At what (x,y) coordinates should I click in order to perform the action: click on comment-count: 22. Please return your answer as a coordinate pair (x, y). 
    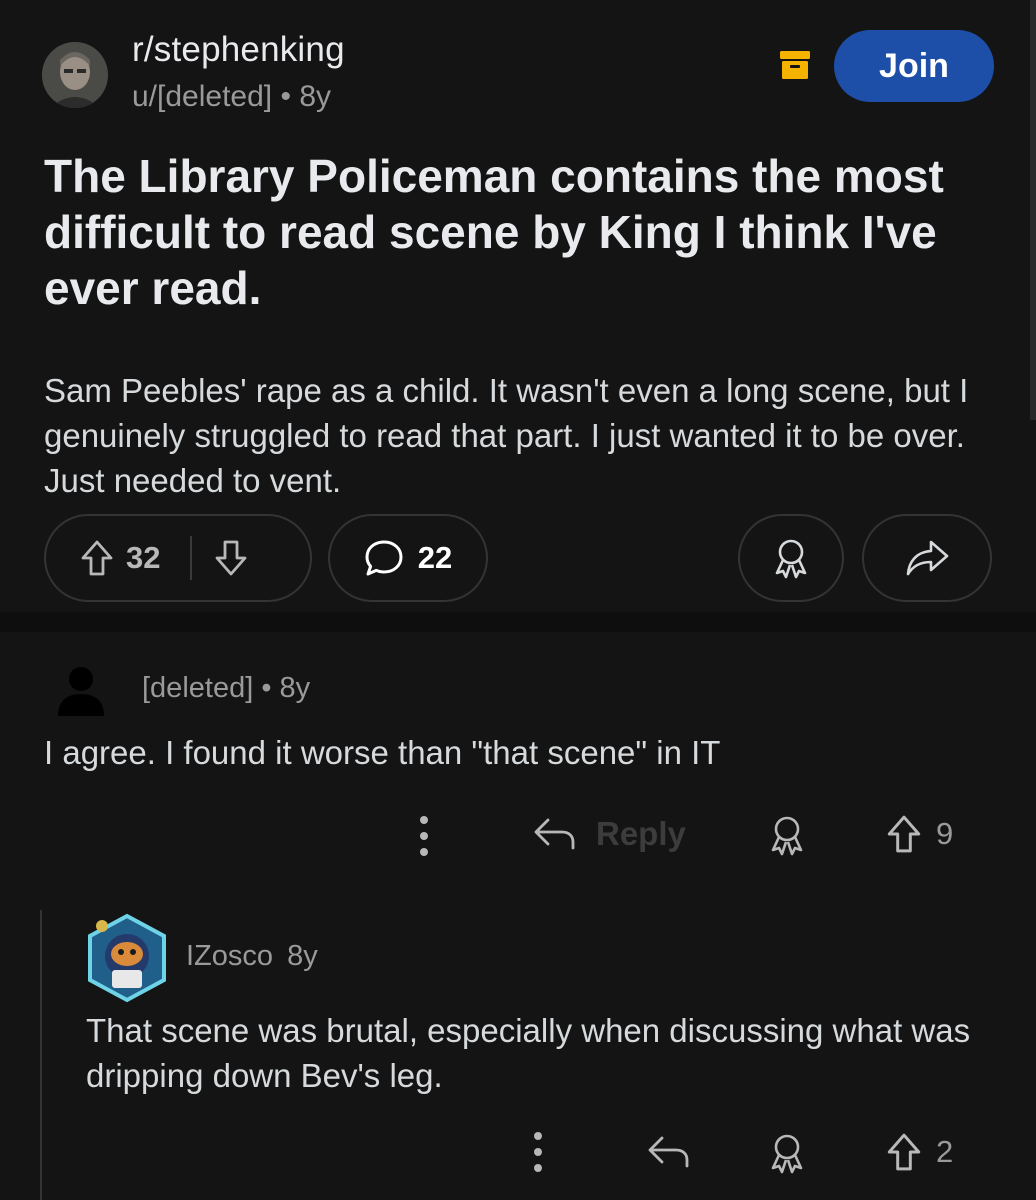
    Looking at the image, I should click on (435, 557).